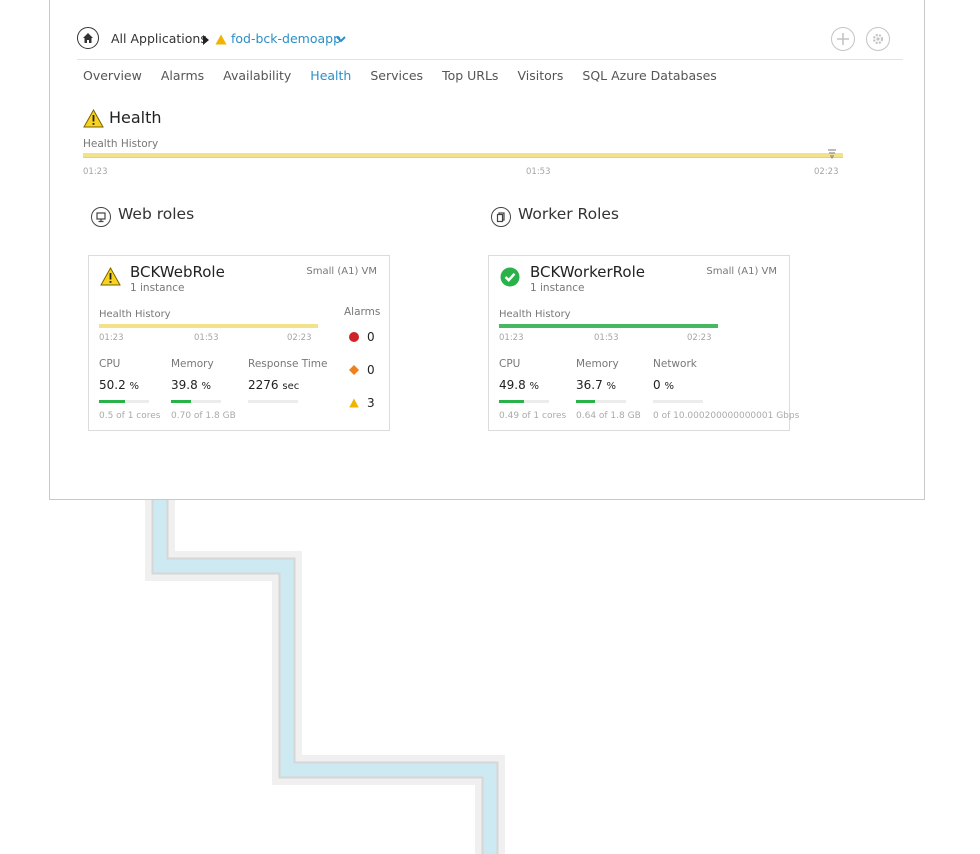 This screenshot has width=980, height=854. What do you see at coordinates (257, 75) in the screenshot?
I see `tab-availability: Availability` at bounding box center [257, 75].